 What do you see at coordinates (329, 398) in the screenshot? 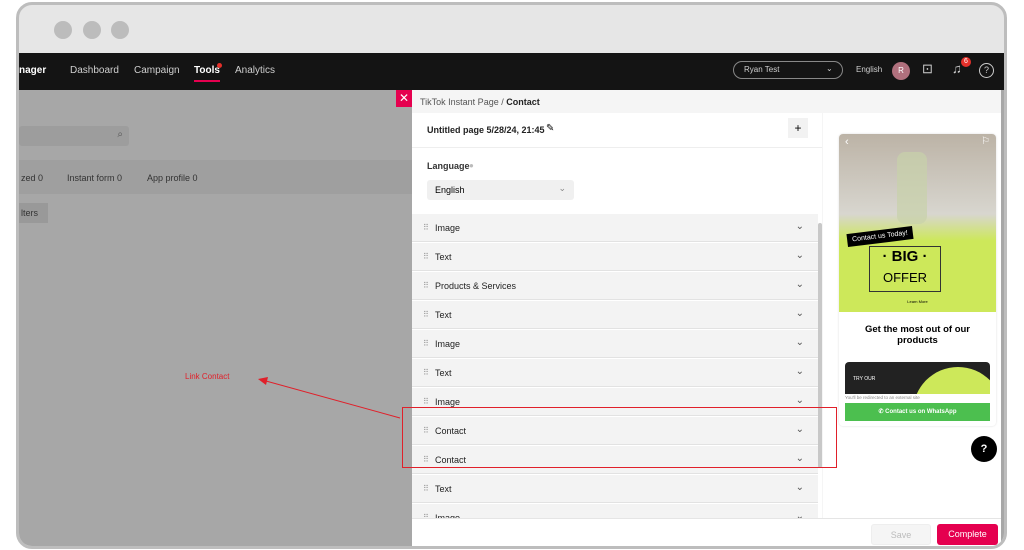
I see `annotation-arrow` at bounding box center [329, 398].